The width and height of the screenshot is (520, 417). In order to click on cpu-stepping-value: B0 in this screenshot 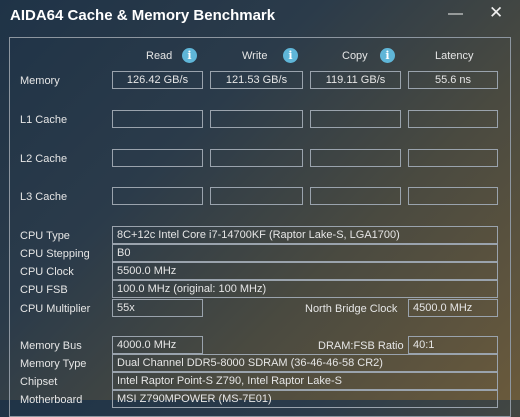, I will do `click(305, 253)`.